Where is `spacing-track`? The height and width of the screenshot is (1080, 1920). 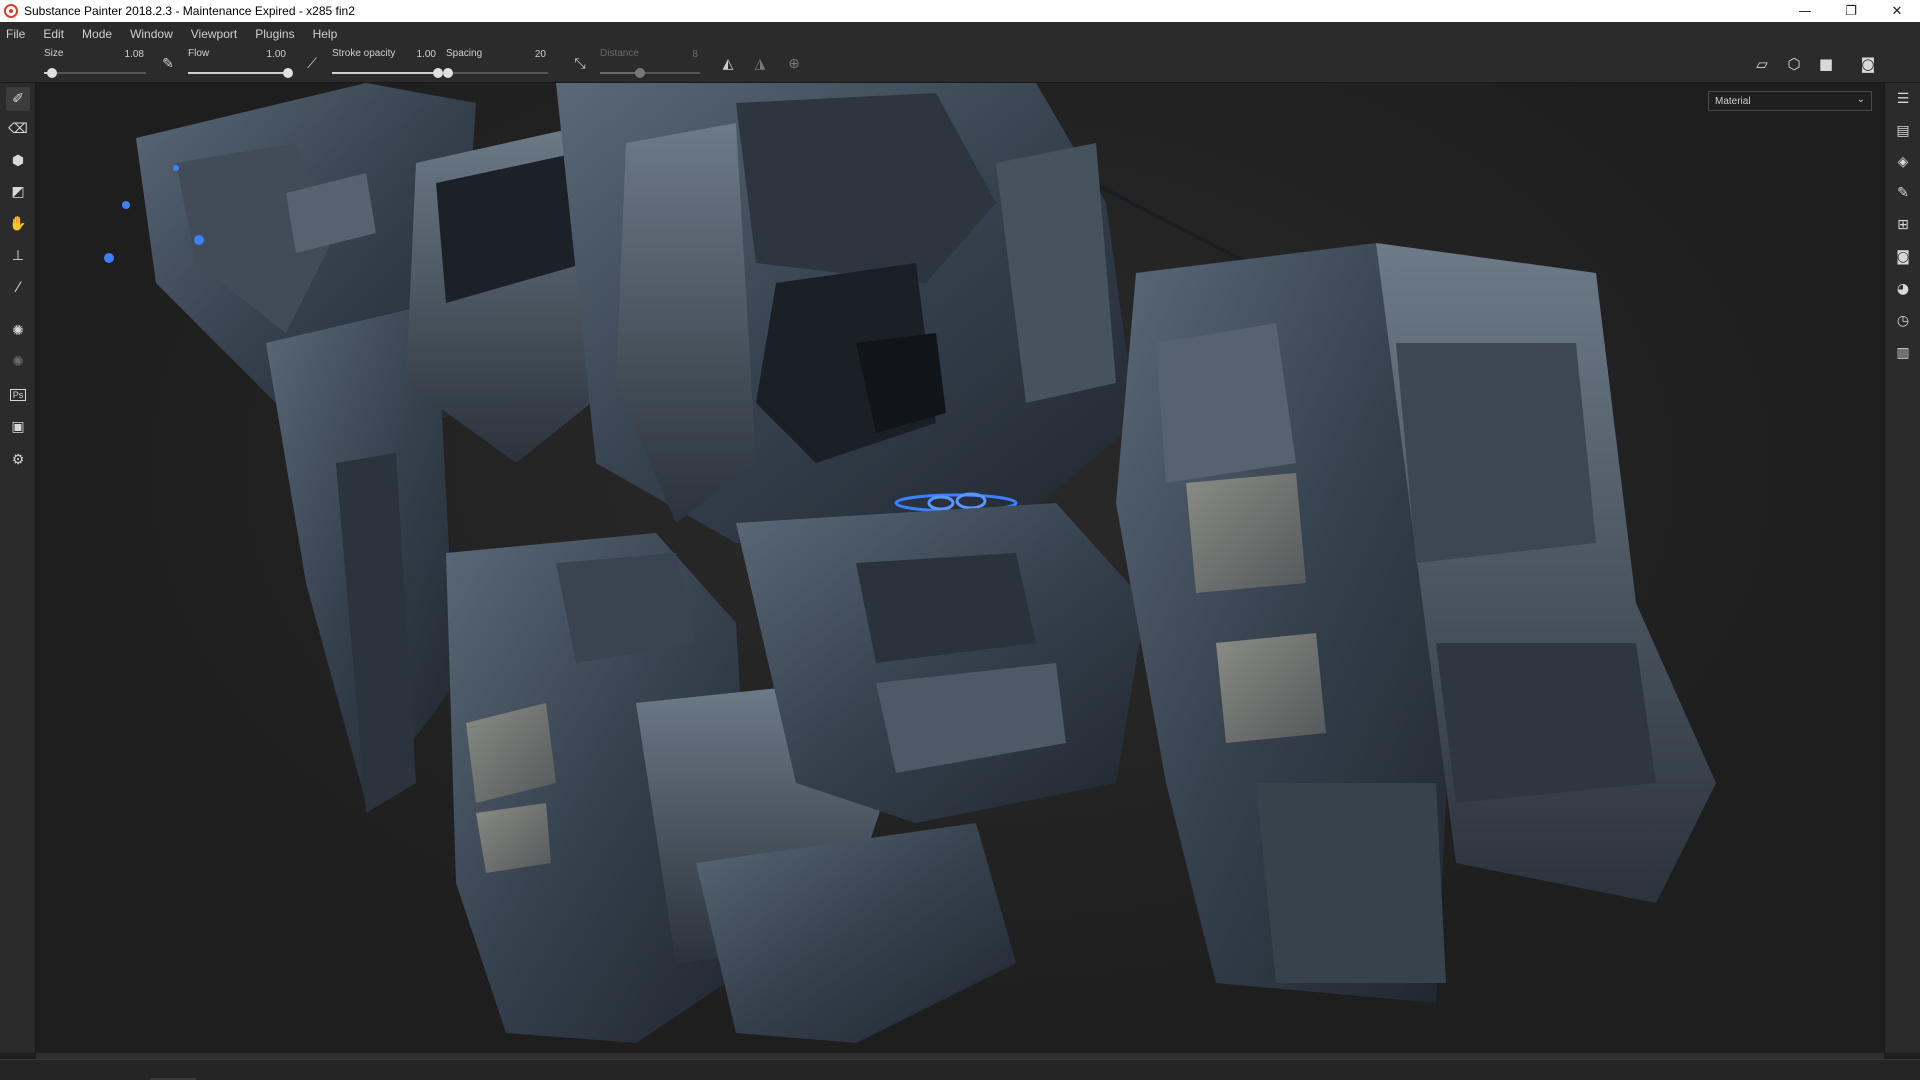
spacing-track is located at coordinates (495, 73).